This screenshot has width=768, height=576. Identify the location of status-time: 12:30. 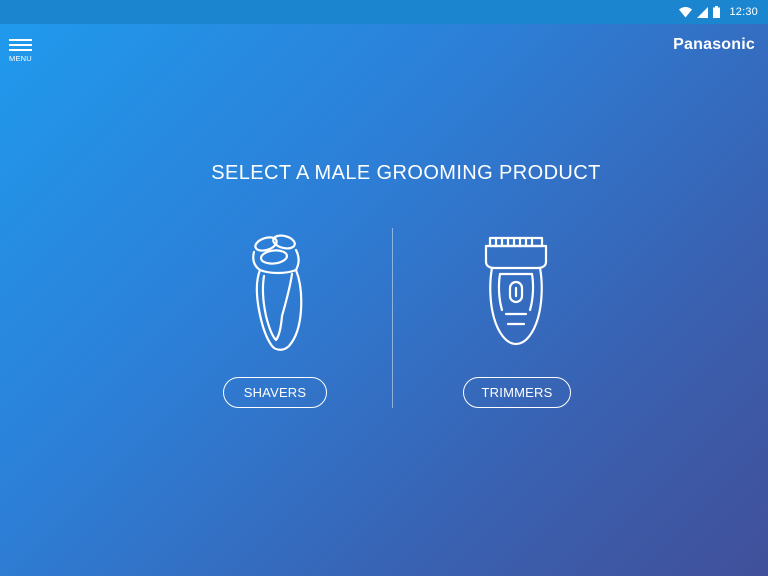
(743, 12).